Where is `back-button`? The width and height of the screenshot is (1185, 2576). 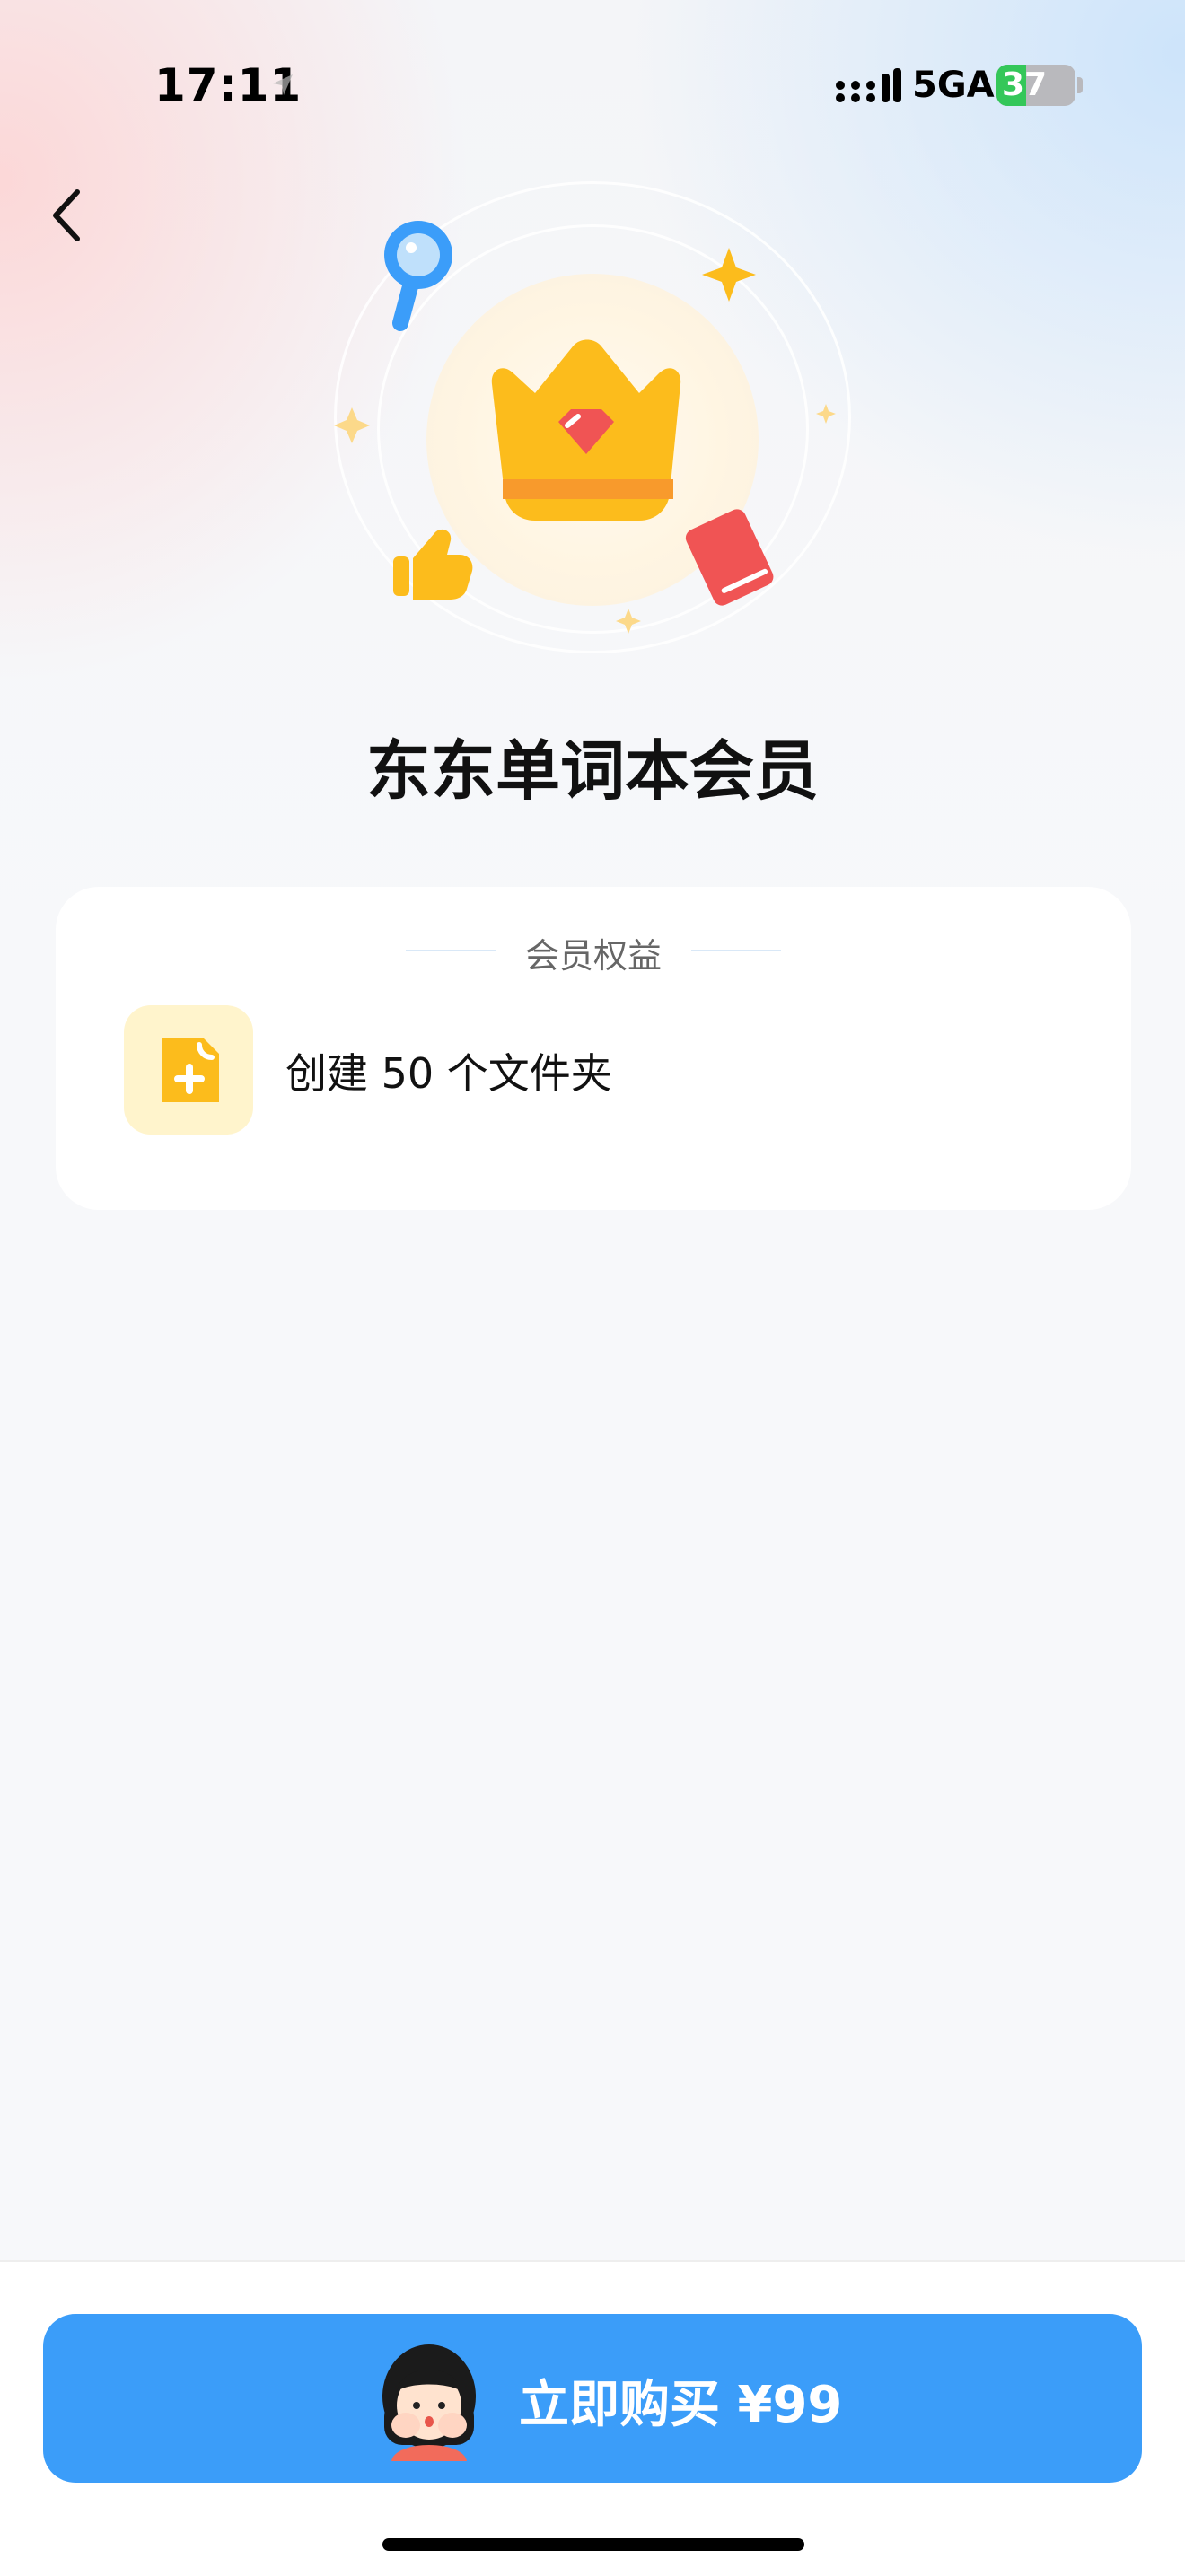 back-button is located at coordinates (66, 215).